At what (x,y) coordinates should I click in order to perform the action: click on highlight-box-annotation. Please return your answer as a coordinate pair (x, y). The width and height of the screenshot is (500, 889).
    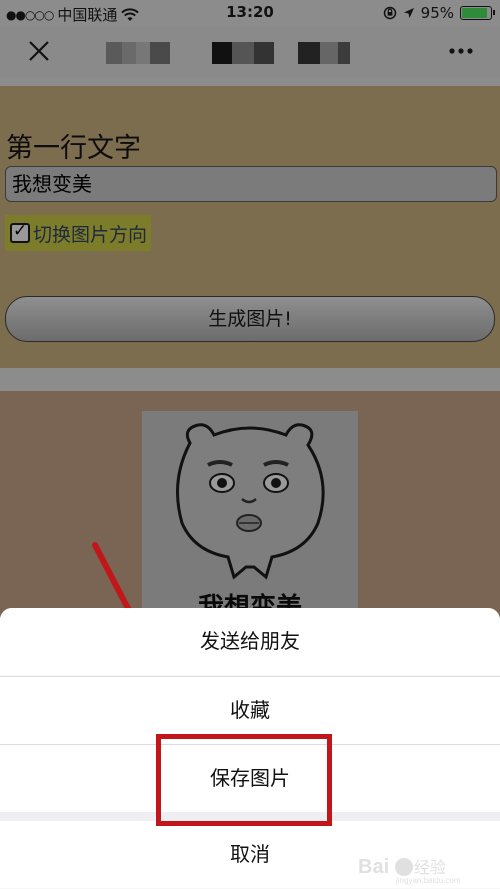
    Looking at the image, I should click on (244, 780).